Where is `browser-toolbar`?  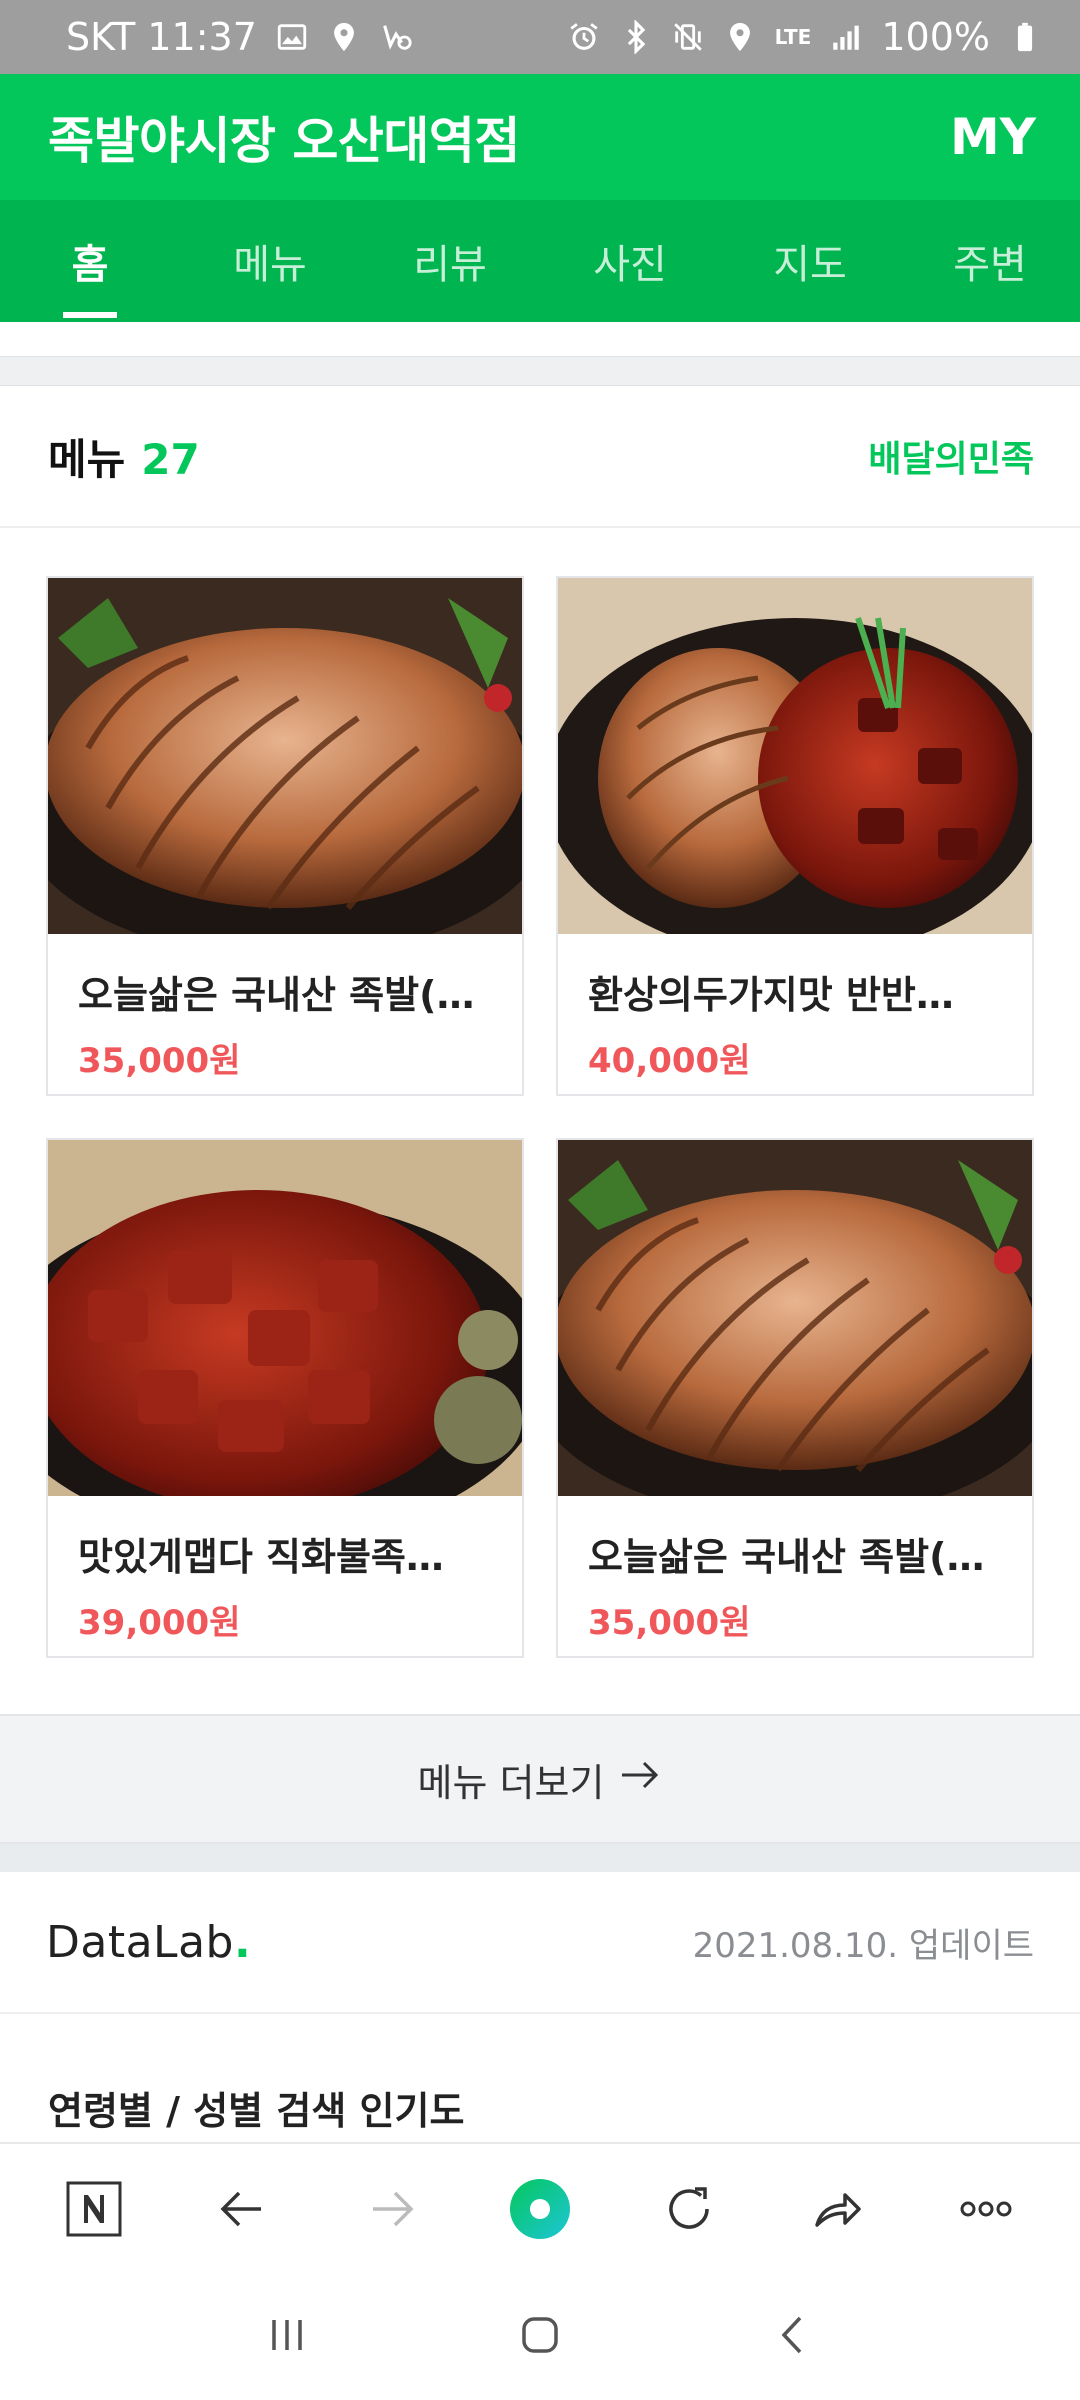 browser-toolbar is located at coordinates (540, 2208).